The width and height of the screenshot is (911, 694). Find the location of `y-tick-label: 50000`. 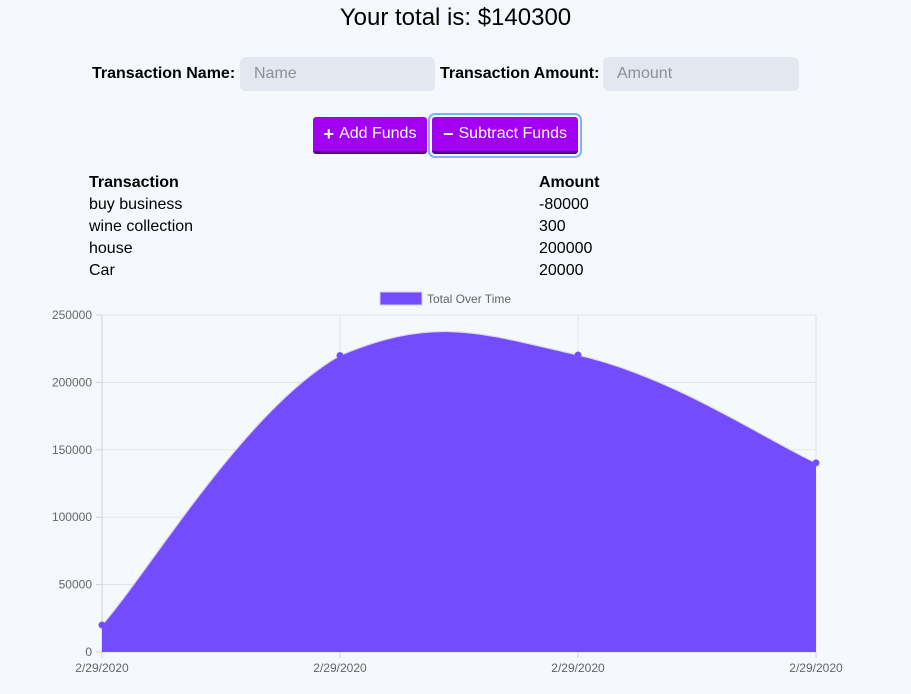

y-tick-label: 50000 is located at coordinates (76, 585).